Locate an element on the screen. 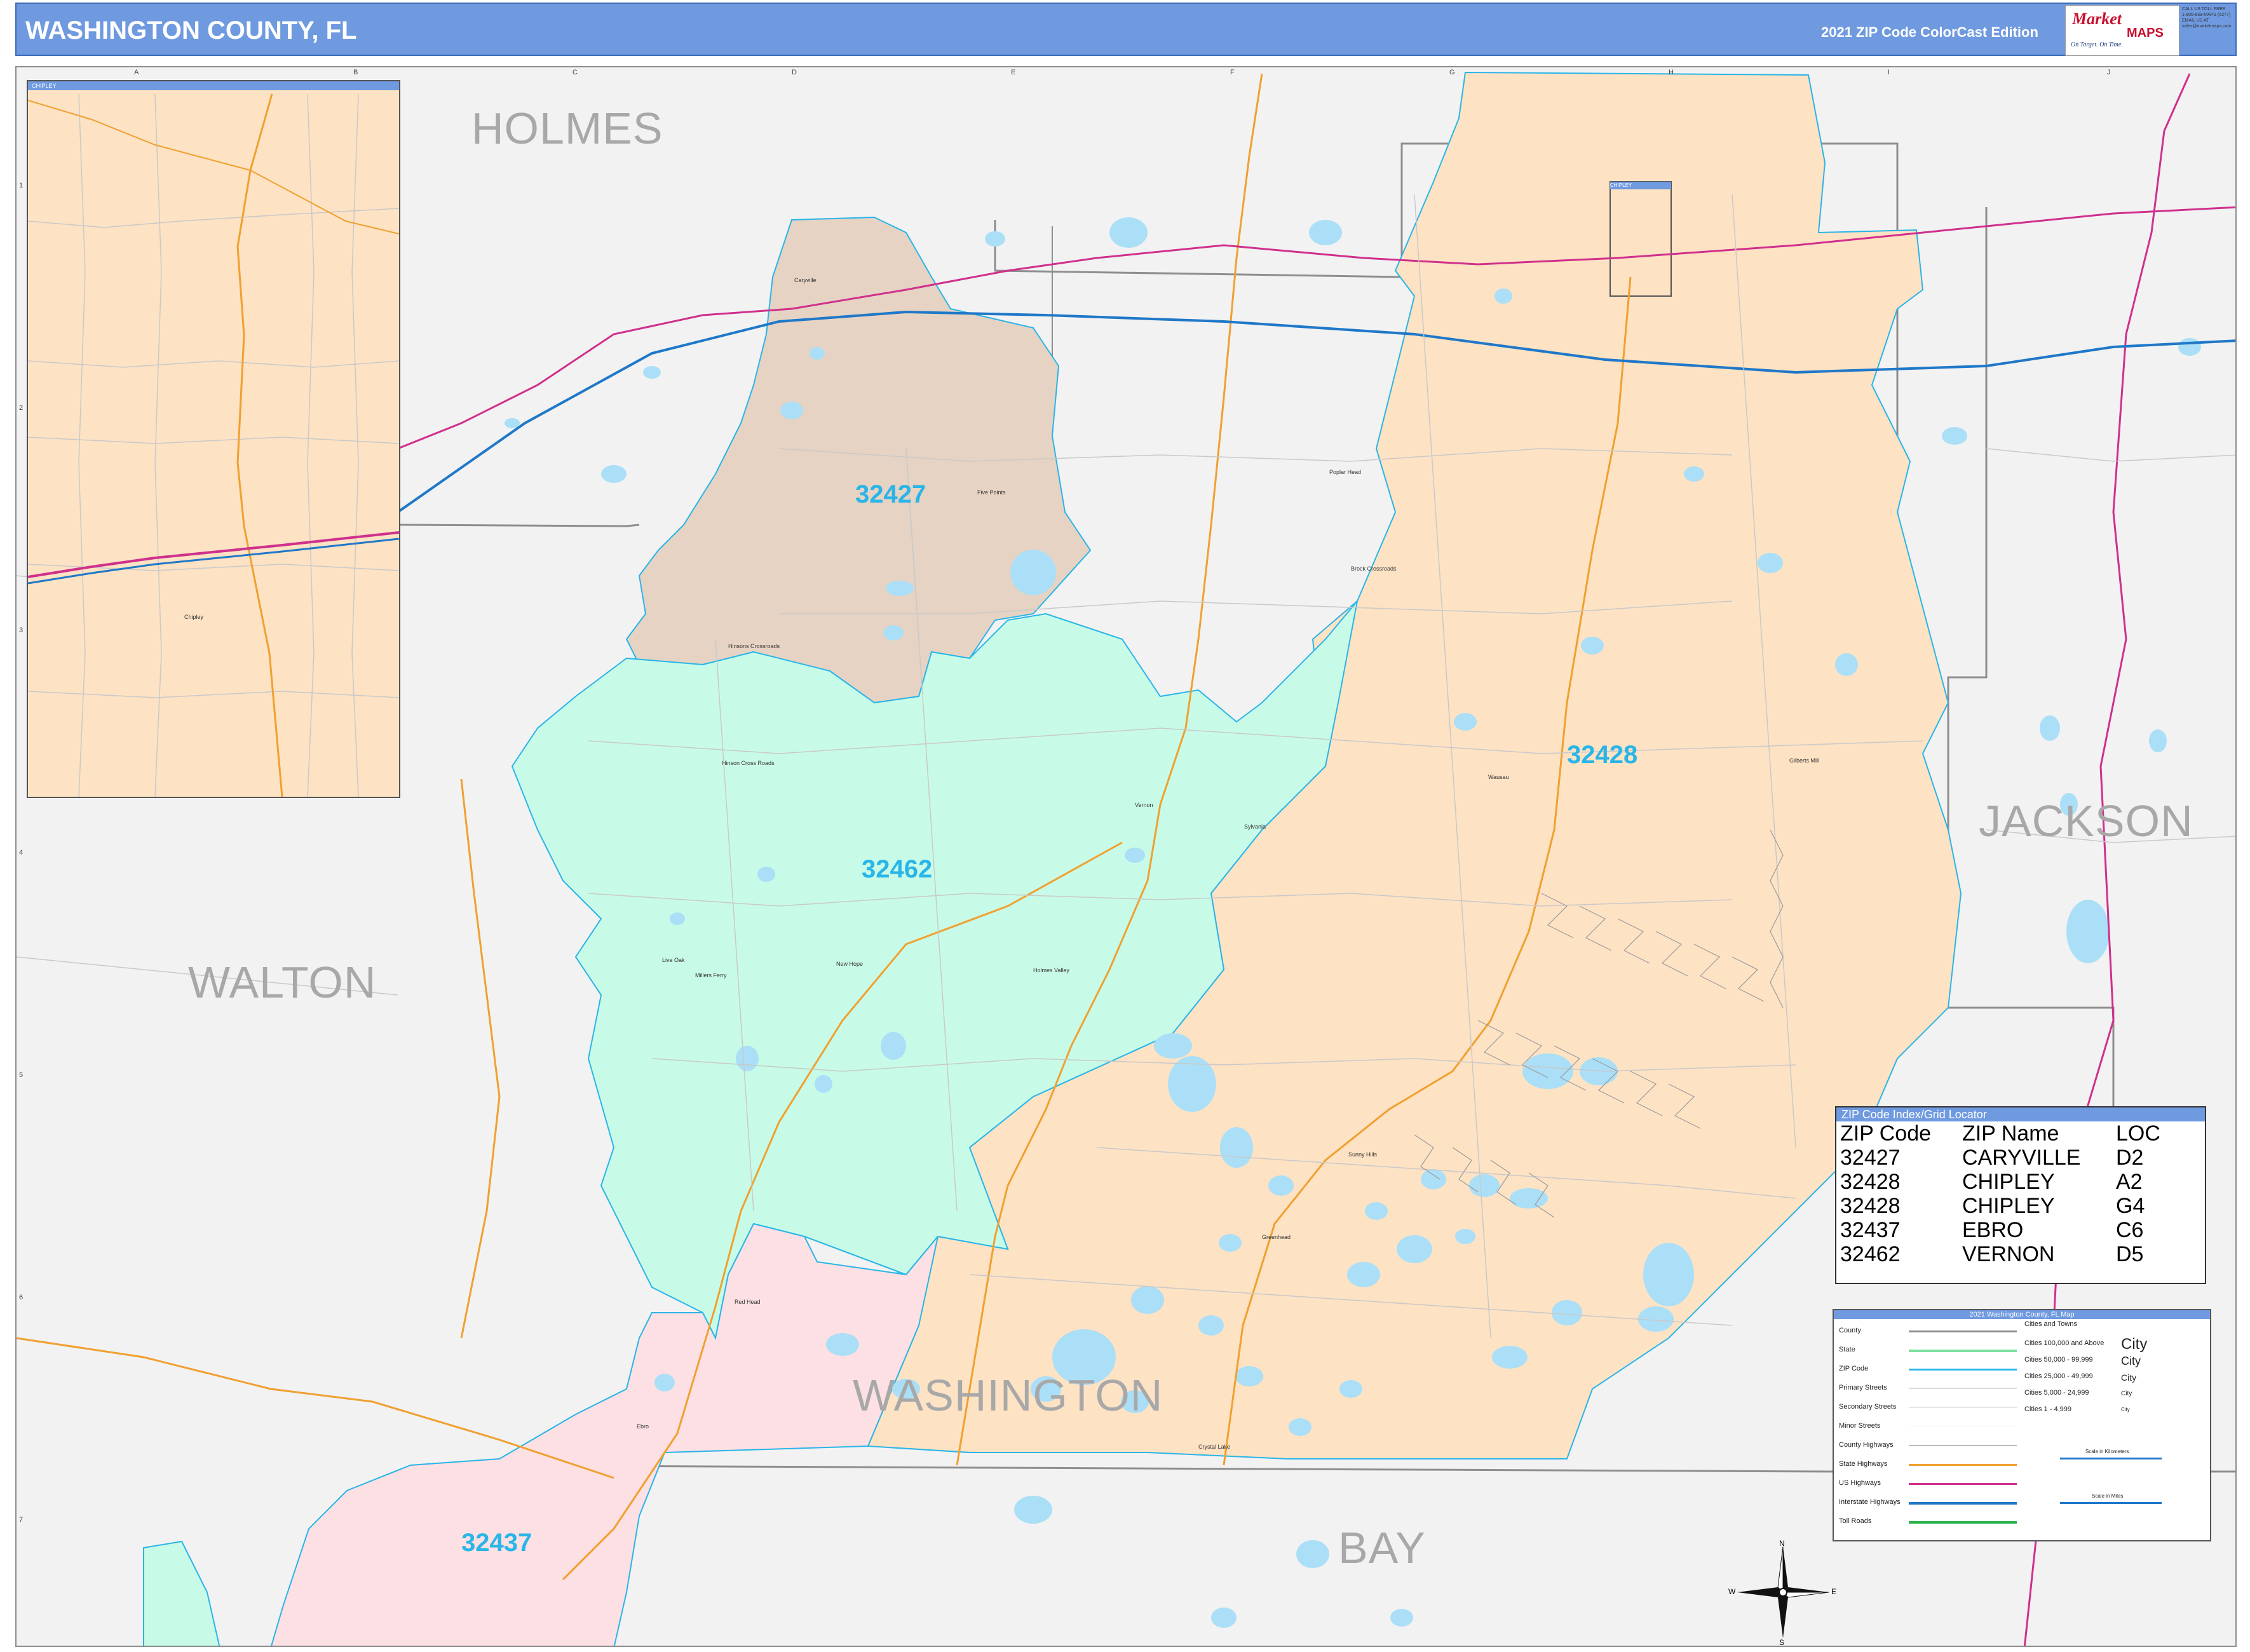 Image resolution: width=2250 pixels, height=1652 pixels. zip-index-cell: A2 is located at coordinates (2129, 1182).